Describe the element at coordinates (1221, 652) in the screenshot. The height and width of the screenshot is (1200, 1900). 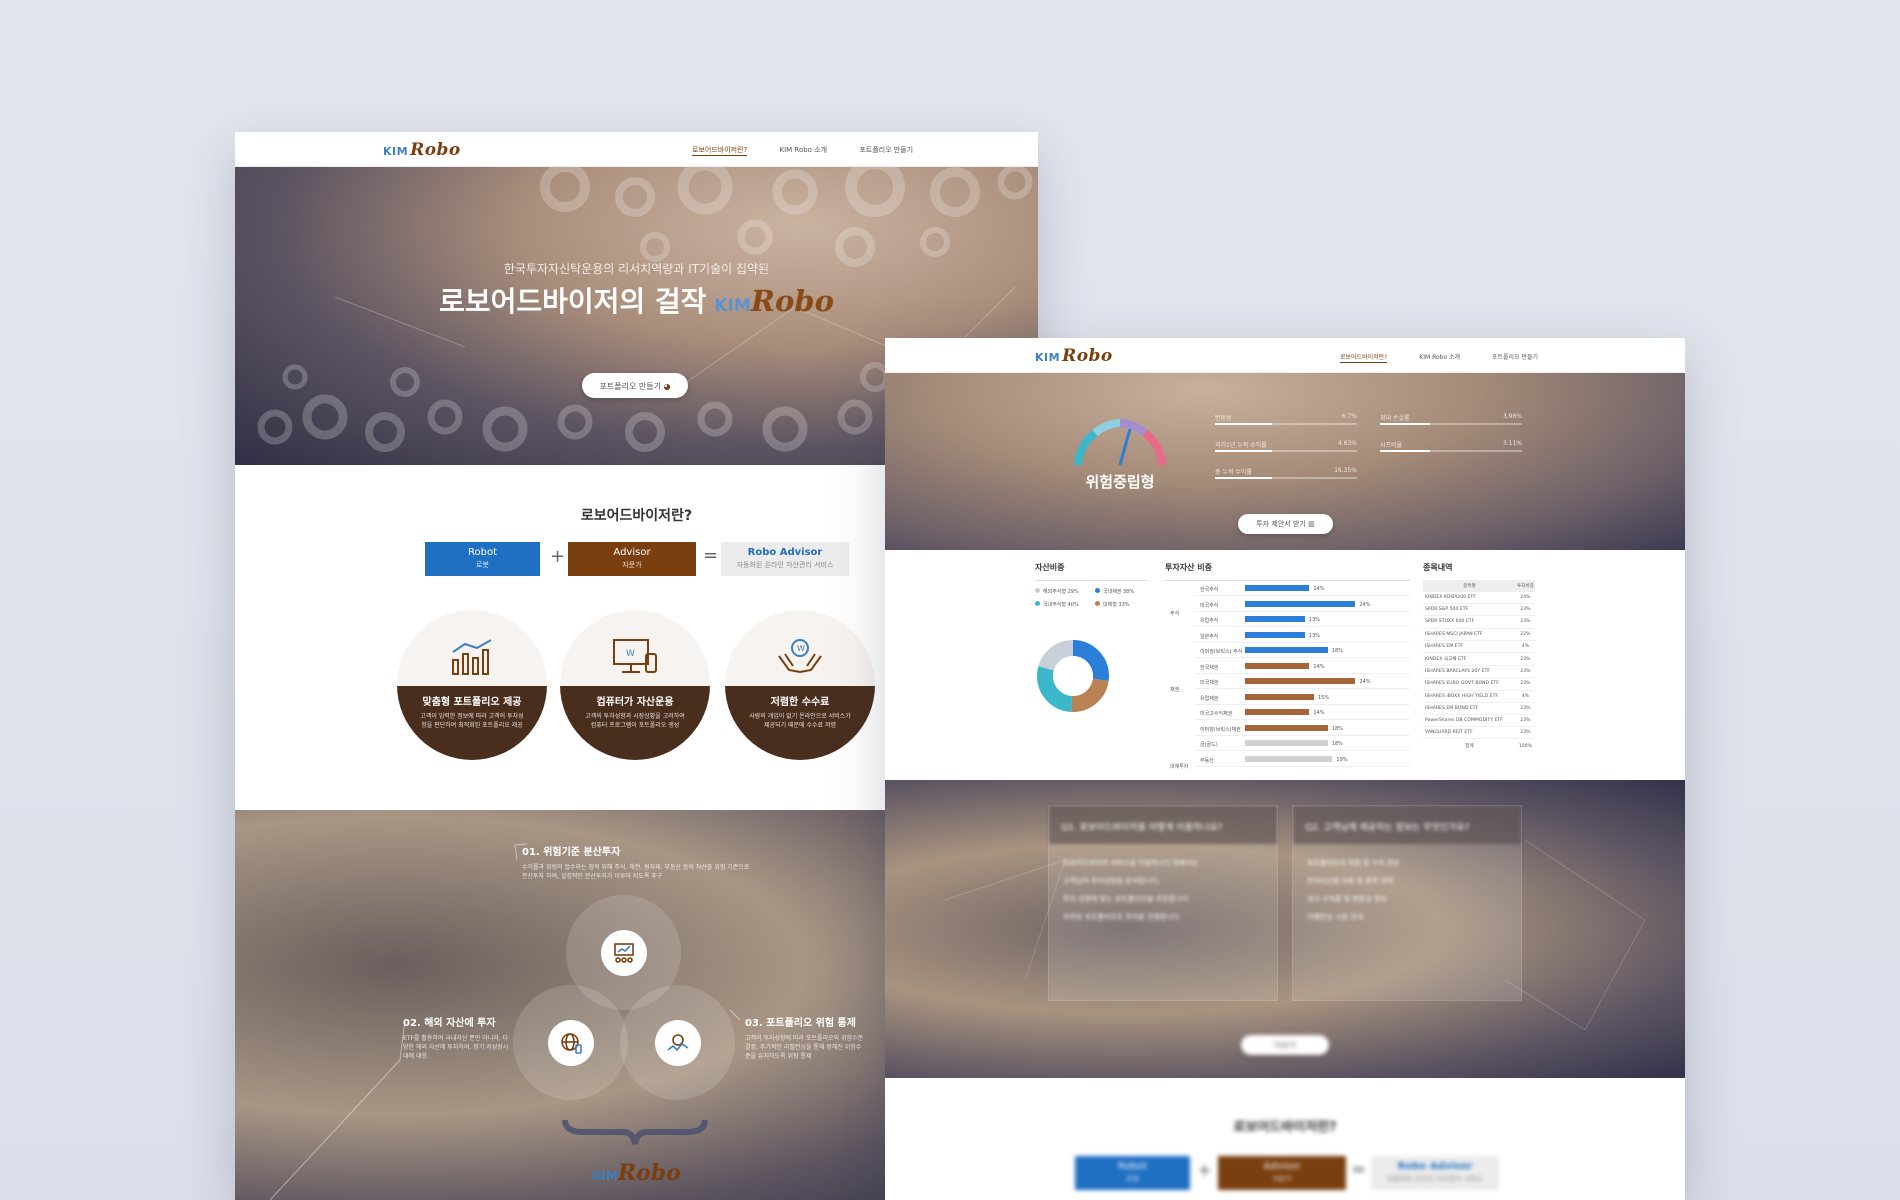
I see `weight-name: 이머징(브릭스) 주식` at that location.